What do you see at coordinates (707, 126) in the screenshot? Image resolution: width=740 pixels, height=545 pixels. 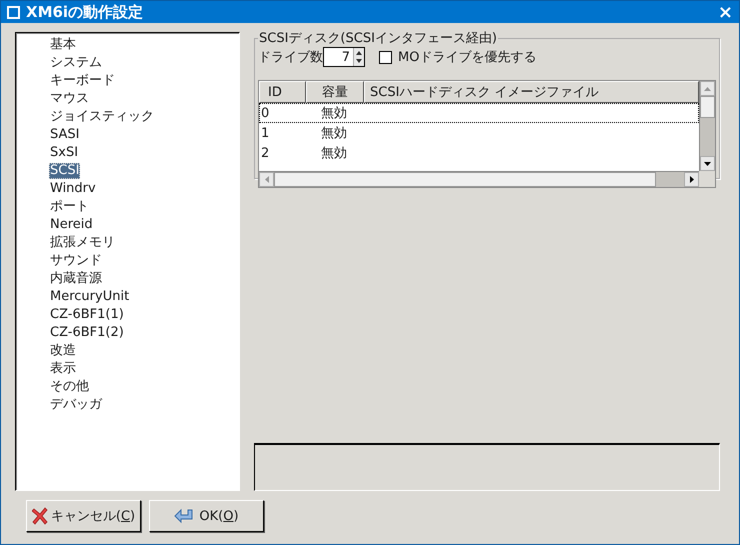 I see `vertical-scrollbar` at bounding box center [707, 126].